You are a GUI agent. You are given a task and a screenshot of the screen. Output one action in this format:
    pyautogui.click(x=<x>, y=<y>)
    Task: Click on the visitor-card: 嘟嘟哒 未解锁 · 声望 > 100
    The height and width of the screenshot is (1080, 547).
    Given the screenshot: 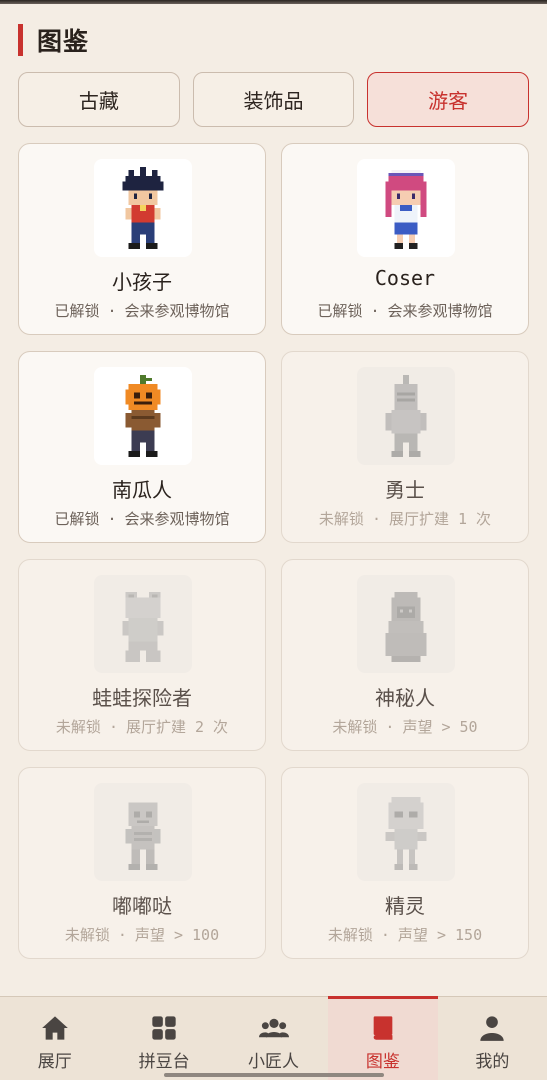 What is the action you would take?
    pyautogui.click(x=142, y=863)
    